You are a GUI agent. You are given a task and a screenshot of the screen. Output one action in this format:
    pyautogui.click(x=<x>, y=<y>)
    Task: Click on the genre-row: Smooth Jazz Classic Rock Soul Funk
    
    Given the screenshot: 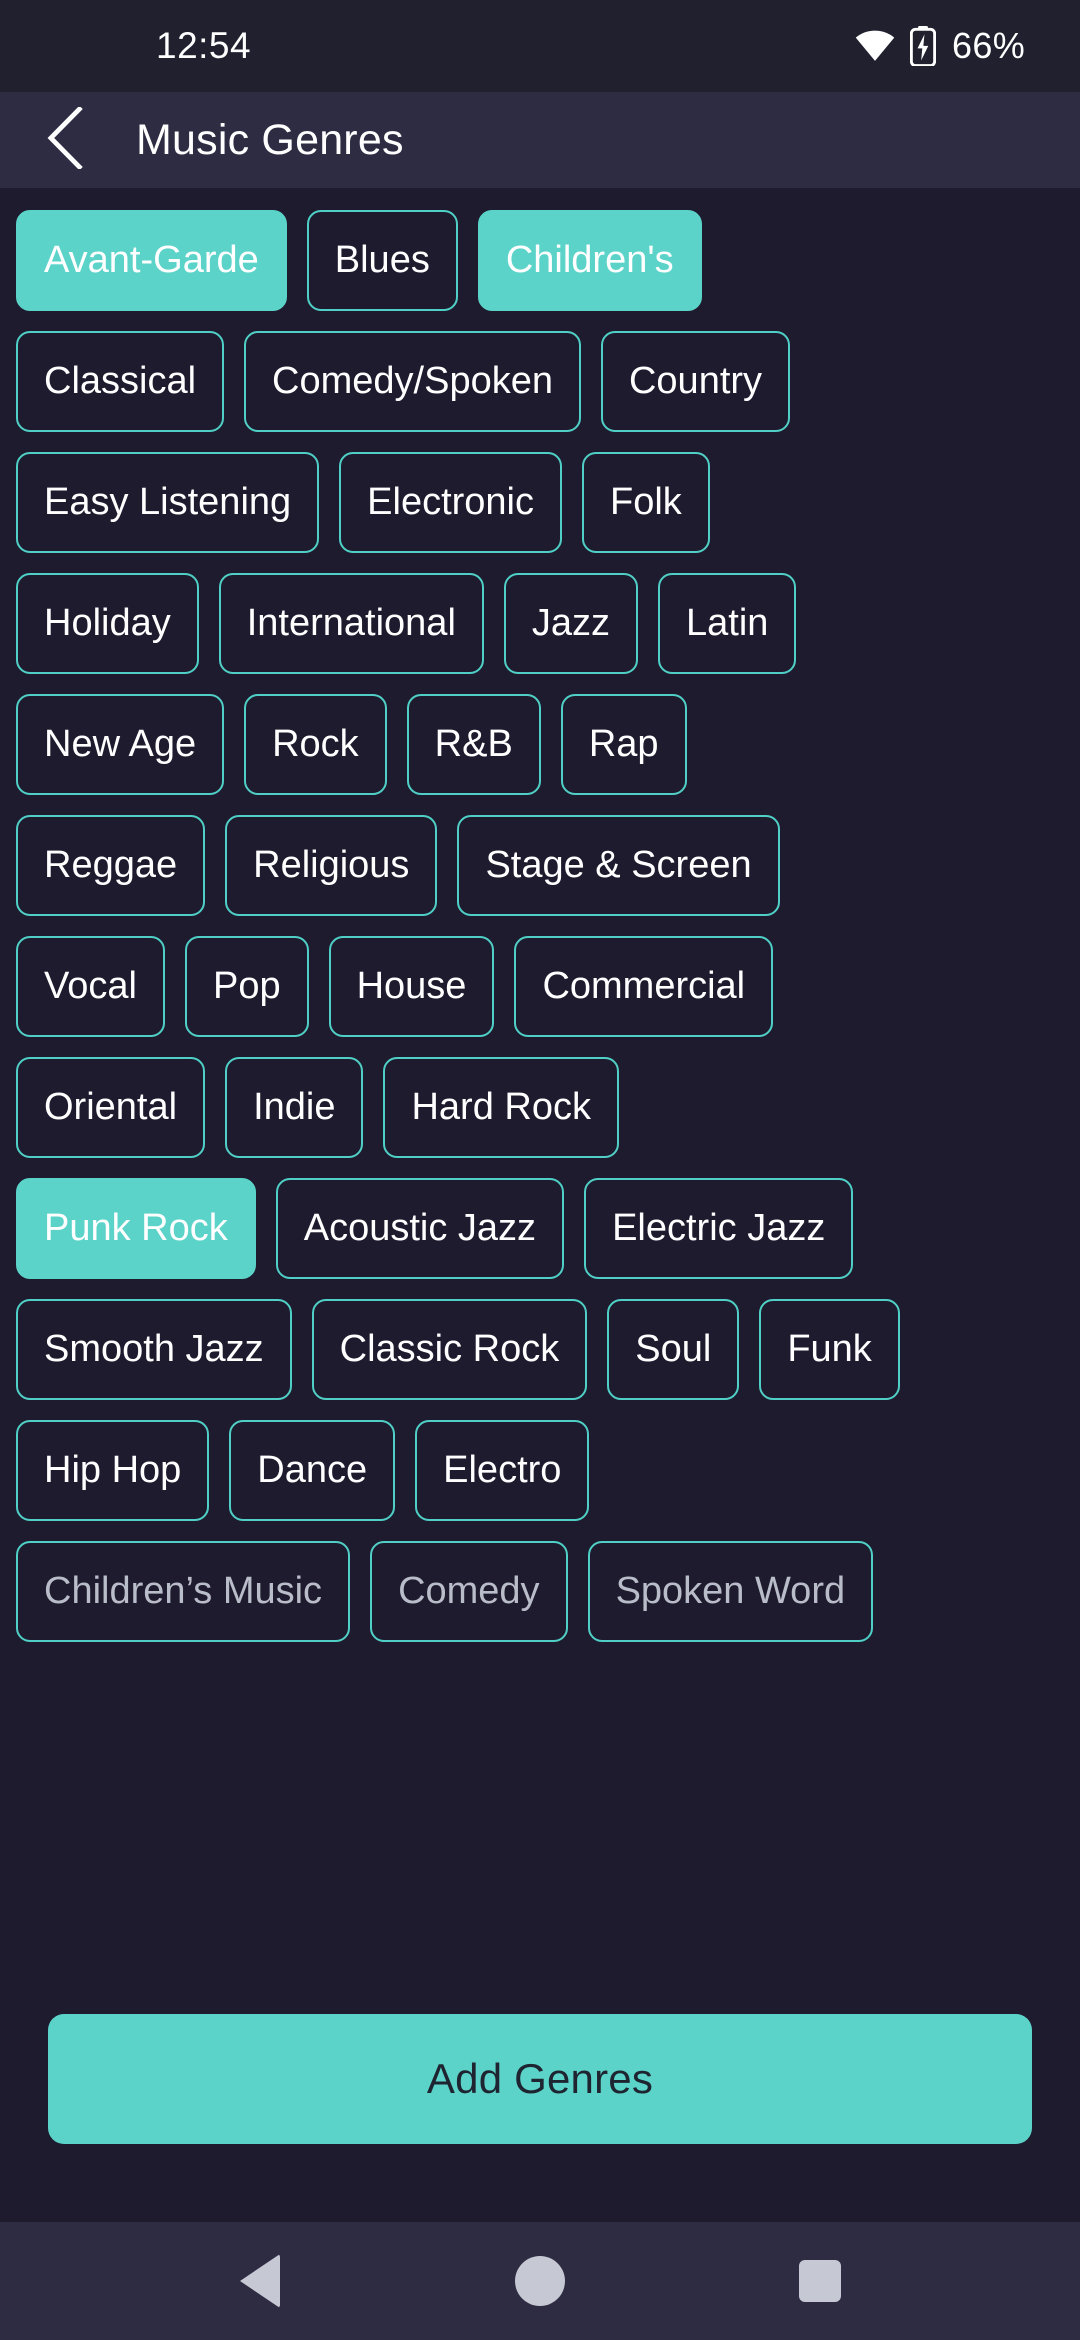 What is the action you would take?
    pyautogui.click(x=540, y=1349)
    